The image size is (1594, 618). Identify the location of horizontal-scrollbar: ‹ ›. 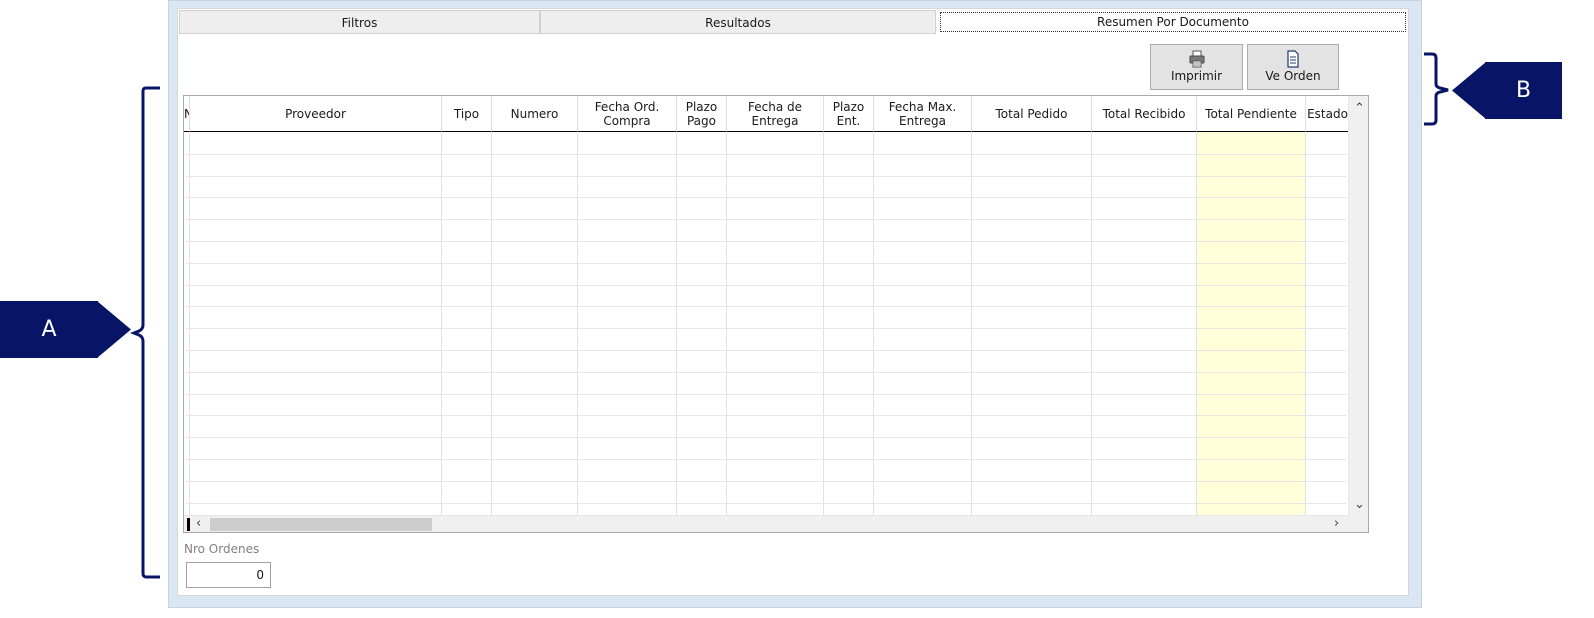
(767, 523).